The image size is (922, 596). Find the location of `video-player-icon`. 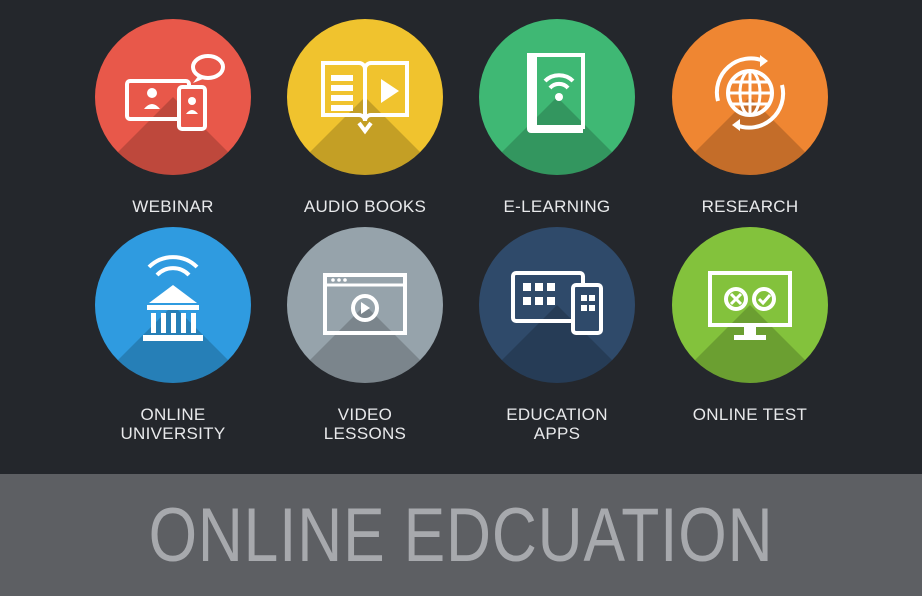

video-player-icon is located at coordinates (365, 304).